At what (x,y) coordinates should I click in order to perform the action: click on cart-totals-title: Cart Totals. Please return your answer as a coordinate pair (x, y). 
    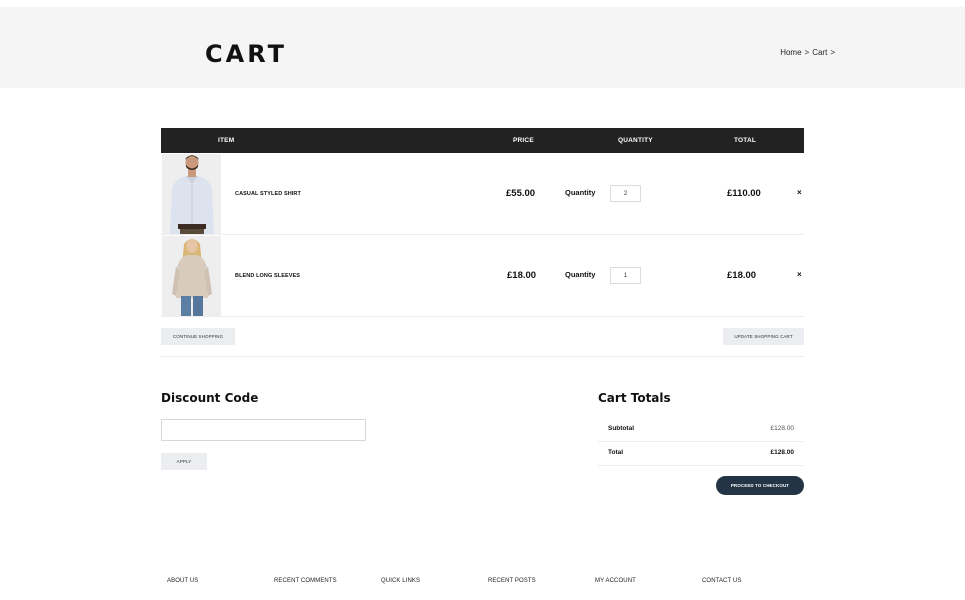
    Looking at the image, I should click on (634, 398).